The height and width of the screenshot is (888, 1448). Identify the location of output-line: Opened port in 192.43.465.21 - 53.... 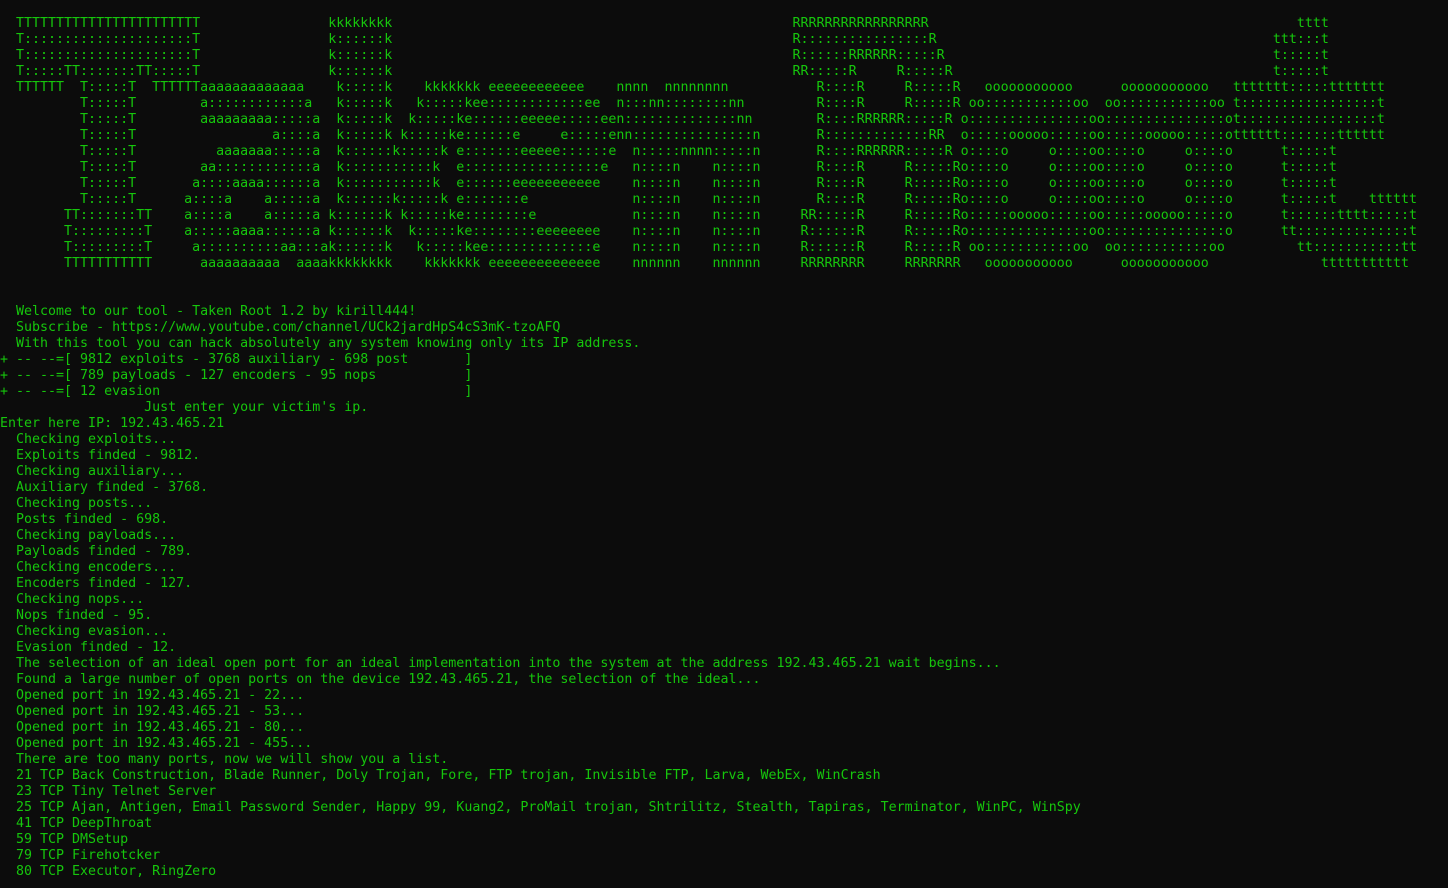
(152, 711).